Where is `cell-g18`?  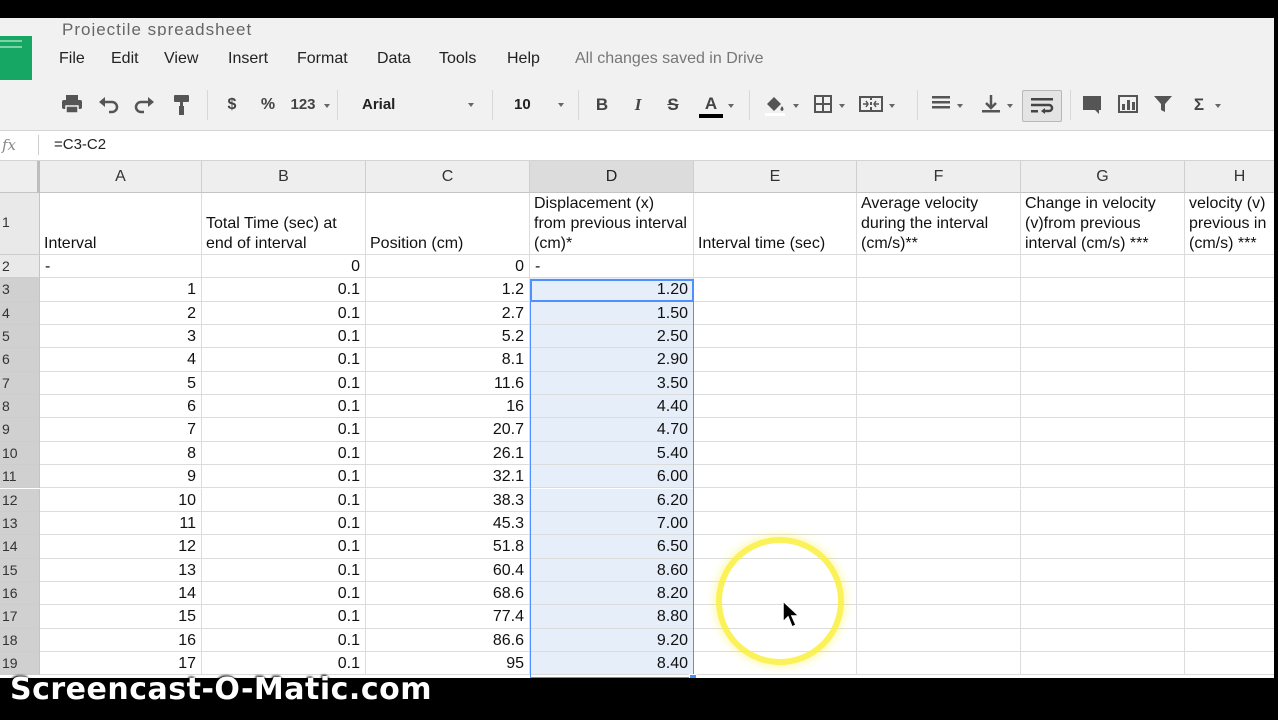 cell-g18 is located at coordinates (1103, 640).